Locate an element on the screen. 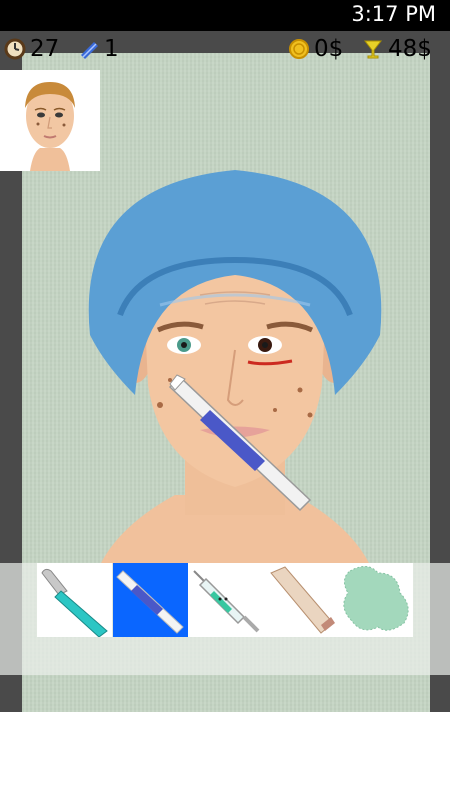 This screenshot has height=800, width=450. tool-scalpel is located at coordinates (74, 600).